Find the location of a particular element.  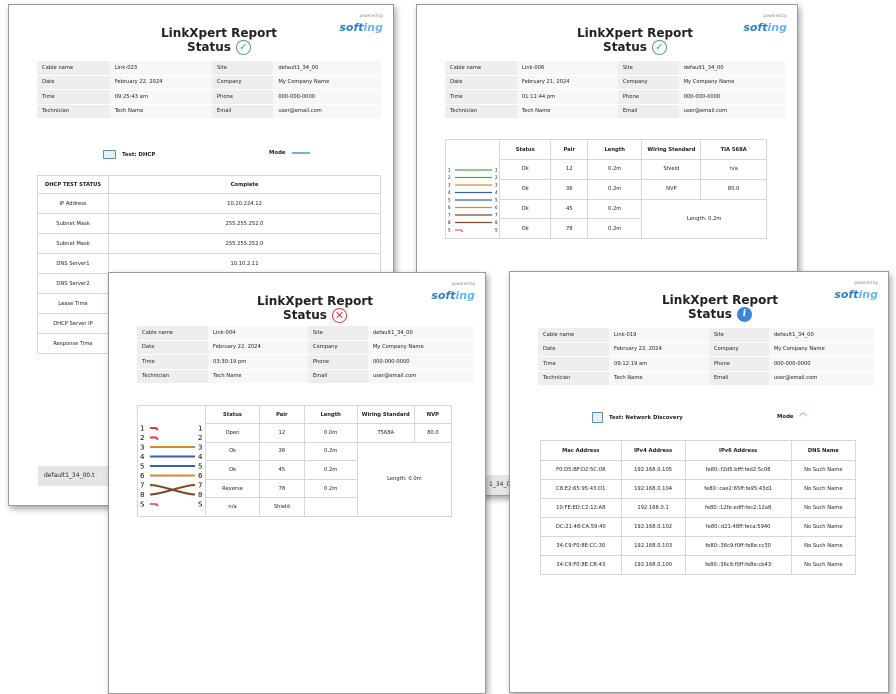

device-cell: C8:E2:65:95:43:D1 is located at coordinates (581, 489).